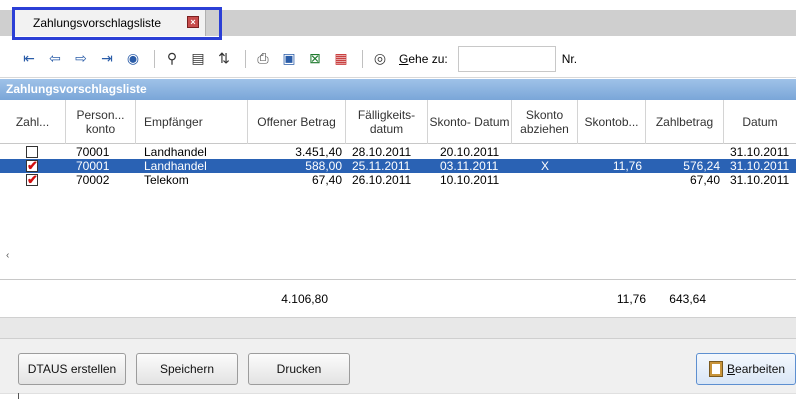 This screenshot has width=796, height=399. What do you see at coordinates (381, 166) in the screenshot?
I see `faellig-cell: 25.11.2011` at bounding box center [381, 166].